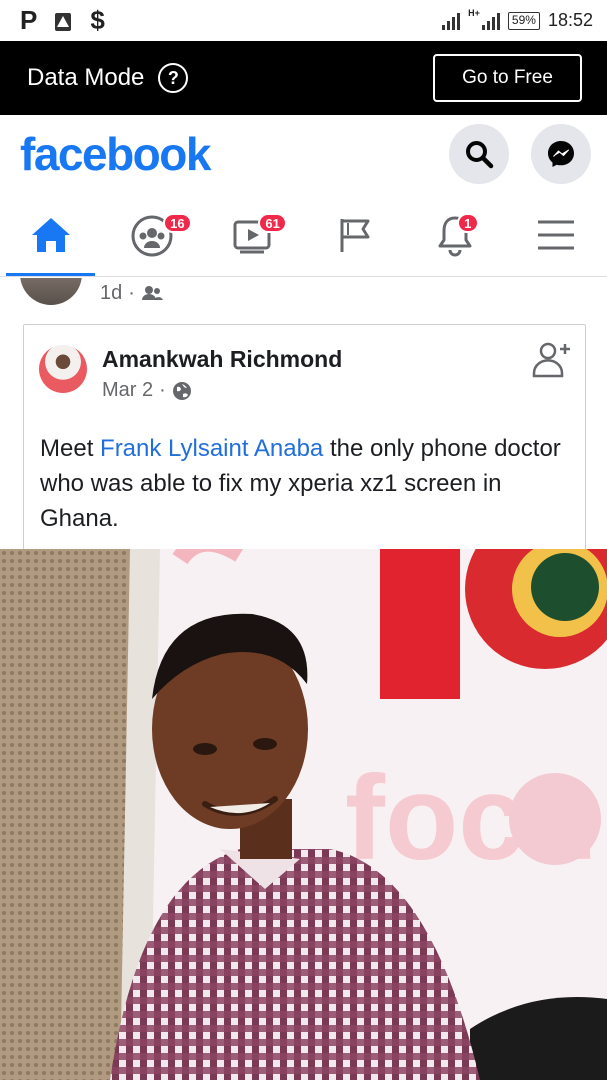 The image size is (607, 1080). I want to click on notifications-badge: 1, so click(467, 223).